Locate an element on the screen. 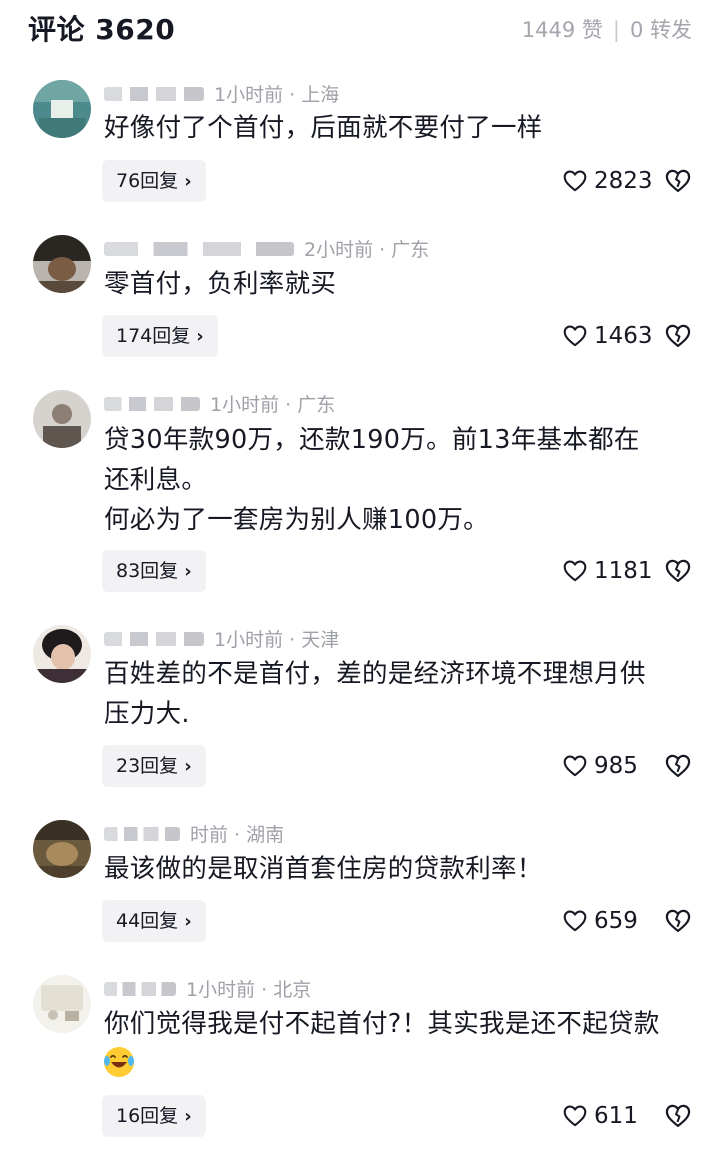  like-count: 985 is located at coordinates (616, 766).